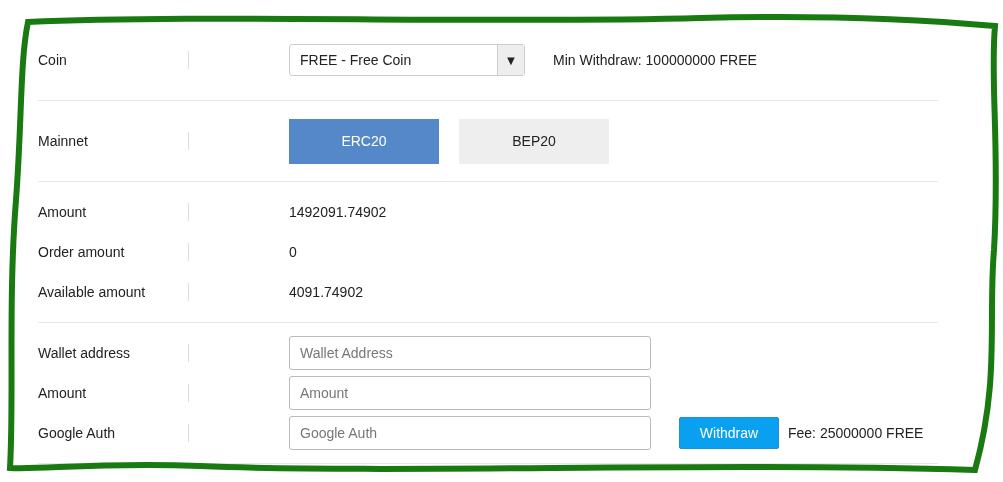 Image resolution: width=1003 pixels, height=482 pixels. Describe the element at coordinates (470, 353) in the screenshot. I see `input-field: Wallet Address` at that location.